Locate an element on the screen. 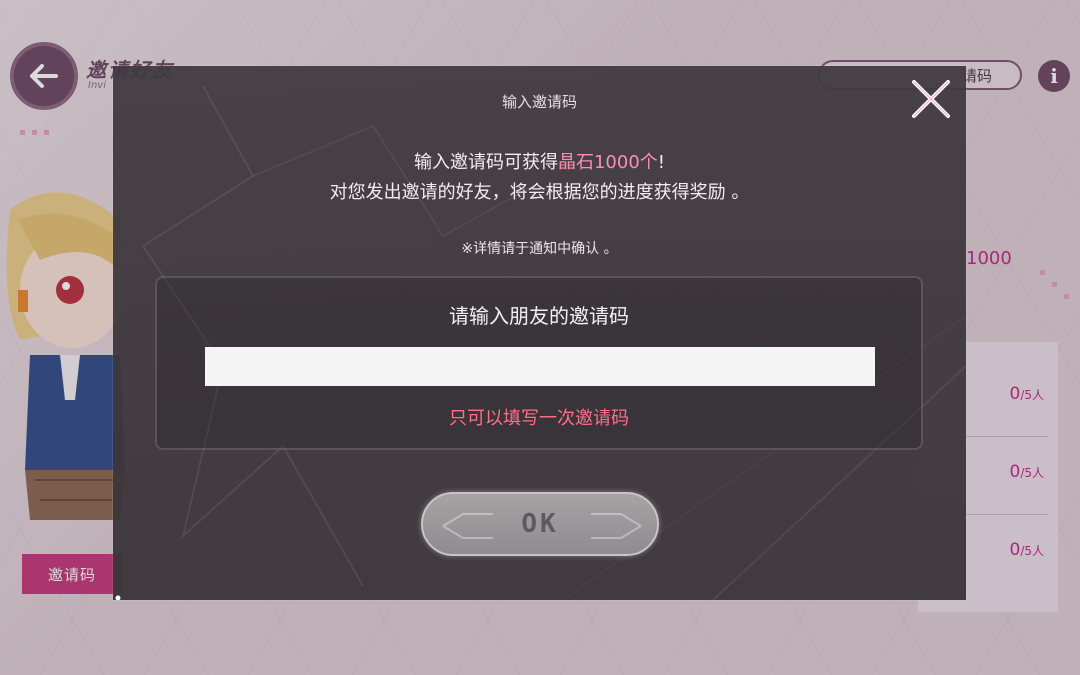 This screenshot has width=1080, height=675. ok-button-label: OK is located at coordinates (540, 524).